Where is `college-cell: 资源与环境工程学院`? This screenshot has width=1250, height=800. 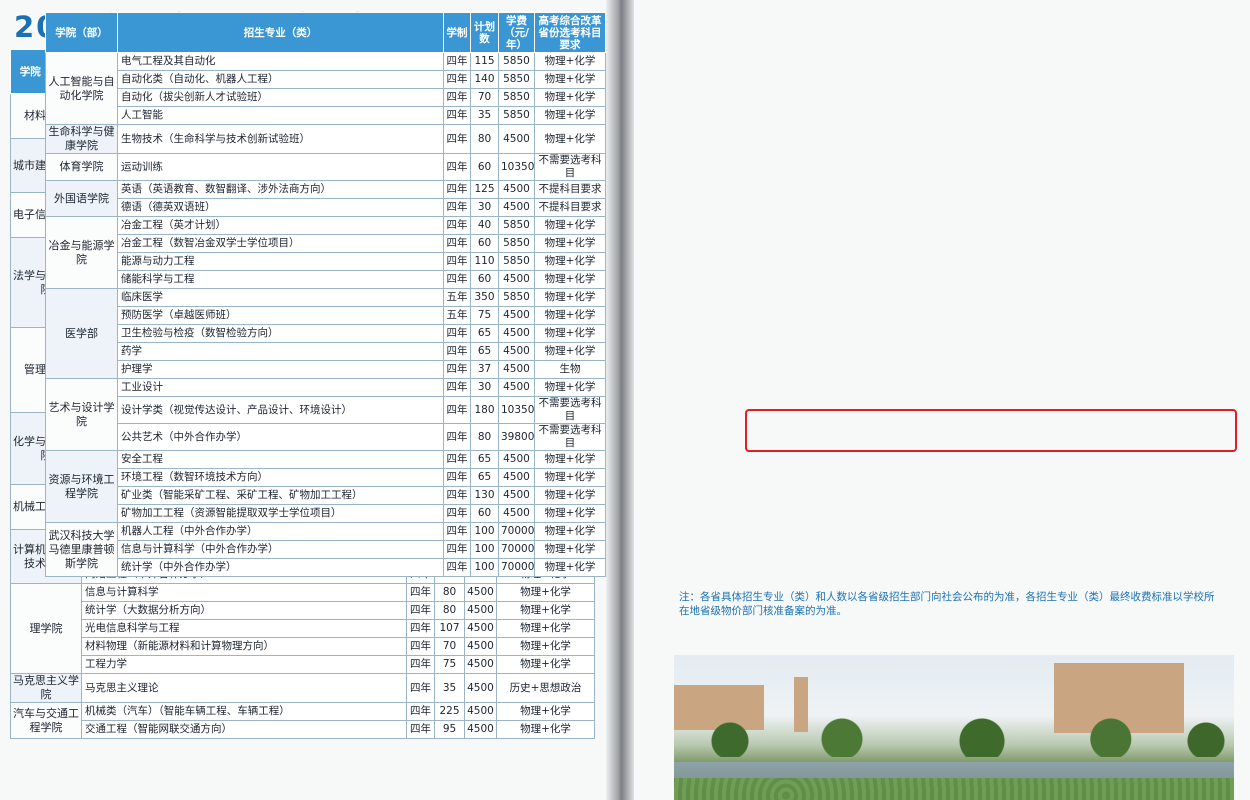
college-cell: 资源与环境工程学院 is located at coordinates (81, 486).